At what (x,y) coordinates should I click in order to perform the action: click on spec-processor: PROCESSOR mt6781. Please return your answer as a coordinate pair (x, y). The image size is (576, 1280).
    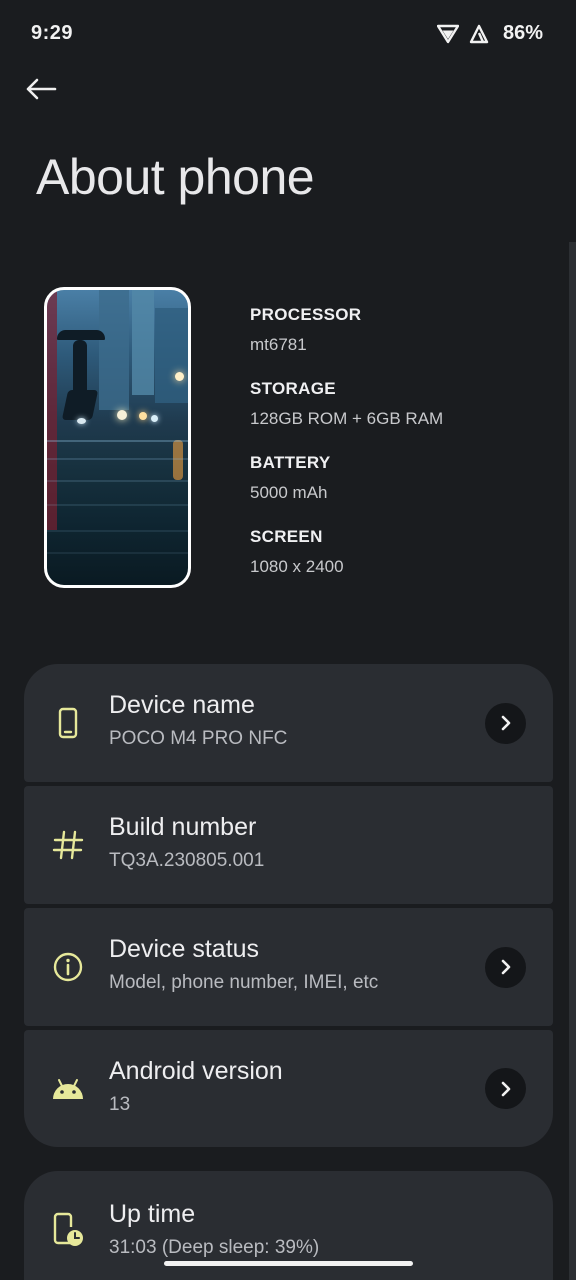
    Looking at the image, I should click on (400, 330).